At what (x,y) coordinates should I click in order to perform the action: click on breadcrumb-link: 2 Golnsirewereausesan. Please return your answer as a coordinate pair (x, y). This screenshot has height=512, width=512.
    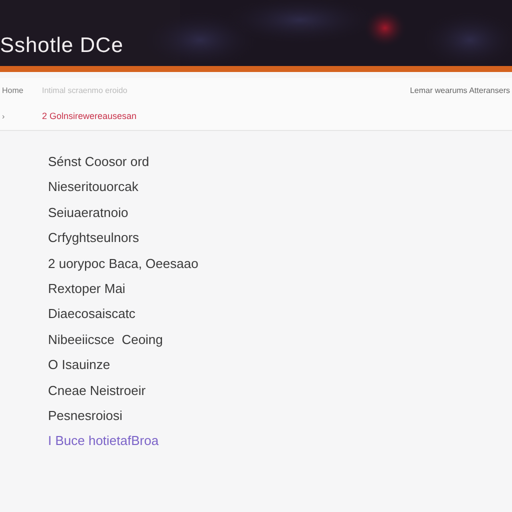
    Looking at the image, I should click on (89, 116).